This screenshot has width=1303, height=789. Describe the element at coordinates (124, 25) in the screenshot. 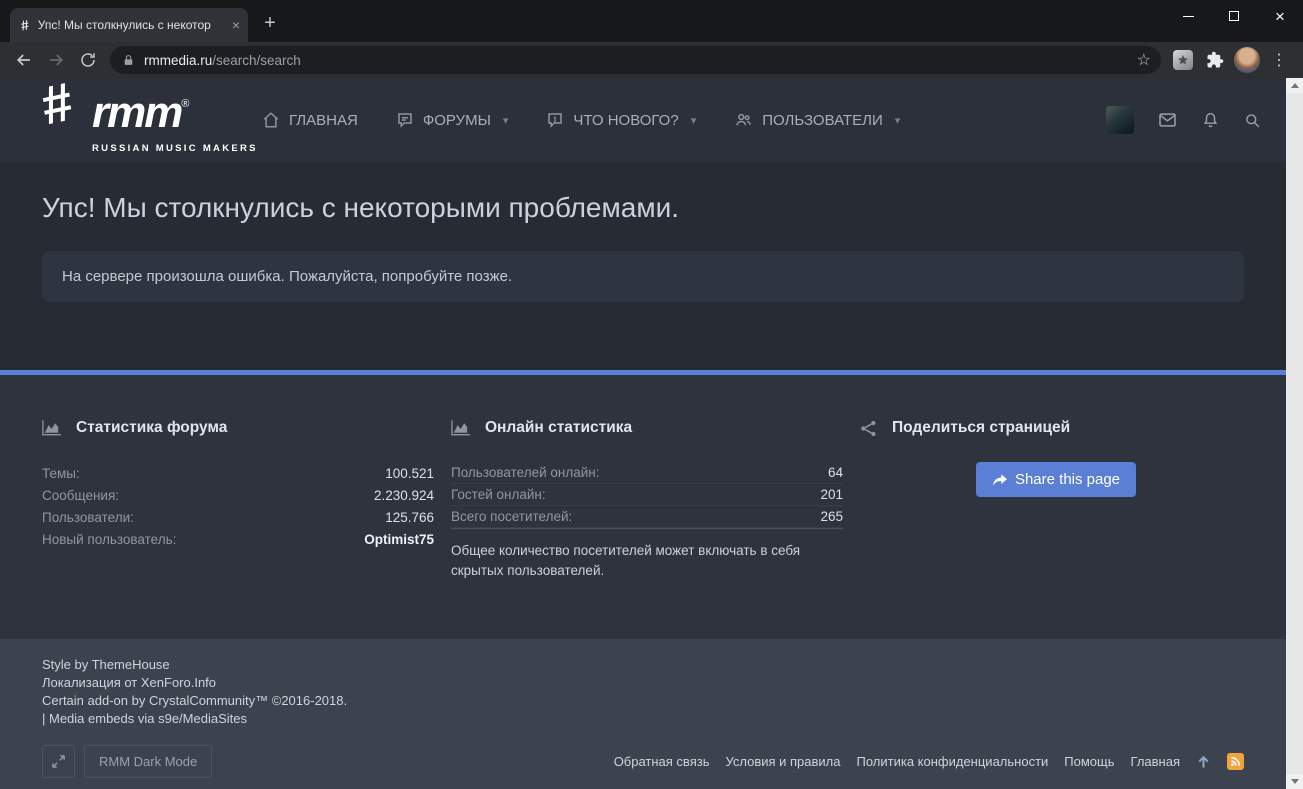

I see `tab-title: Упс! Мы столкнулись с некотор` at that location.